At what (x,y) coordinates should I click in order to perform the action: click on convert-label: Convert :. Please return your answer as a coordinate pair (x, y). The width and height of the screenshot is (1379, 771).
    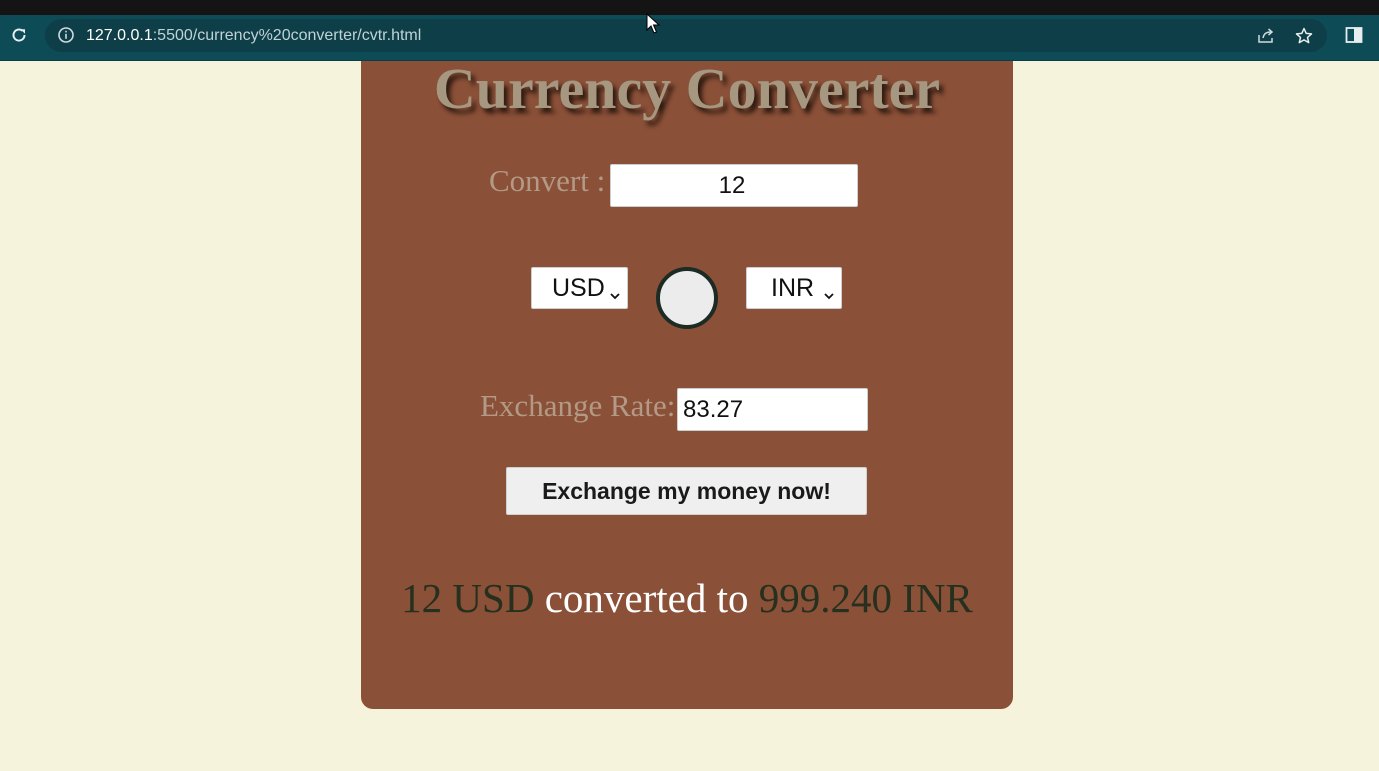
    Looking at the image, I should click on (547, 180).